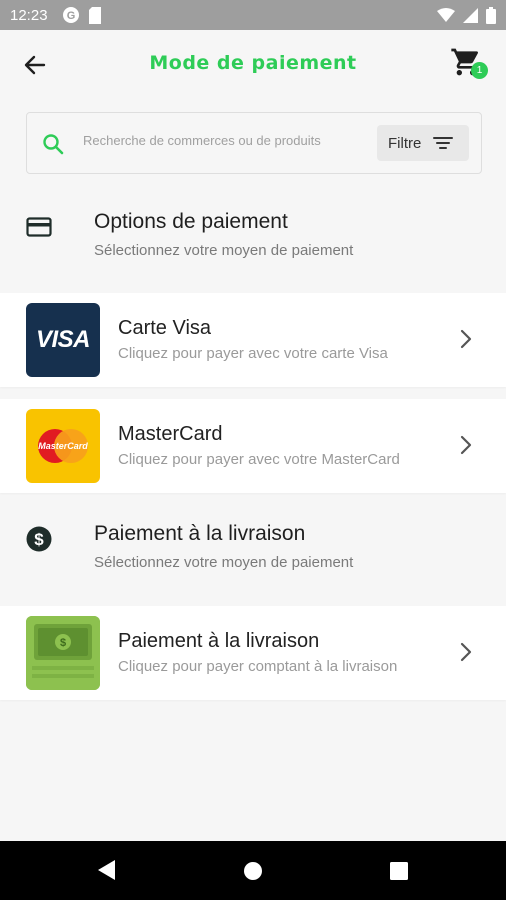 The image size is (506, 900). I want to click on cart-button: 1, so click(469, 64).